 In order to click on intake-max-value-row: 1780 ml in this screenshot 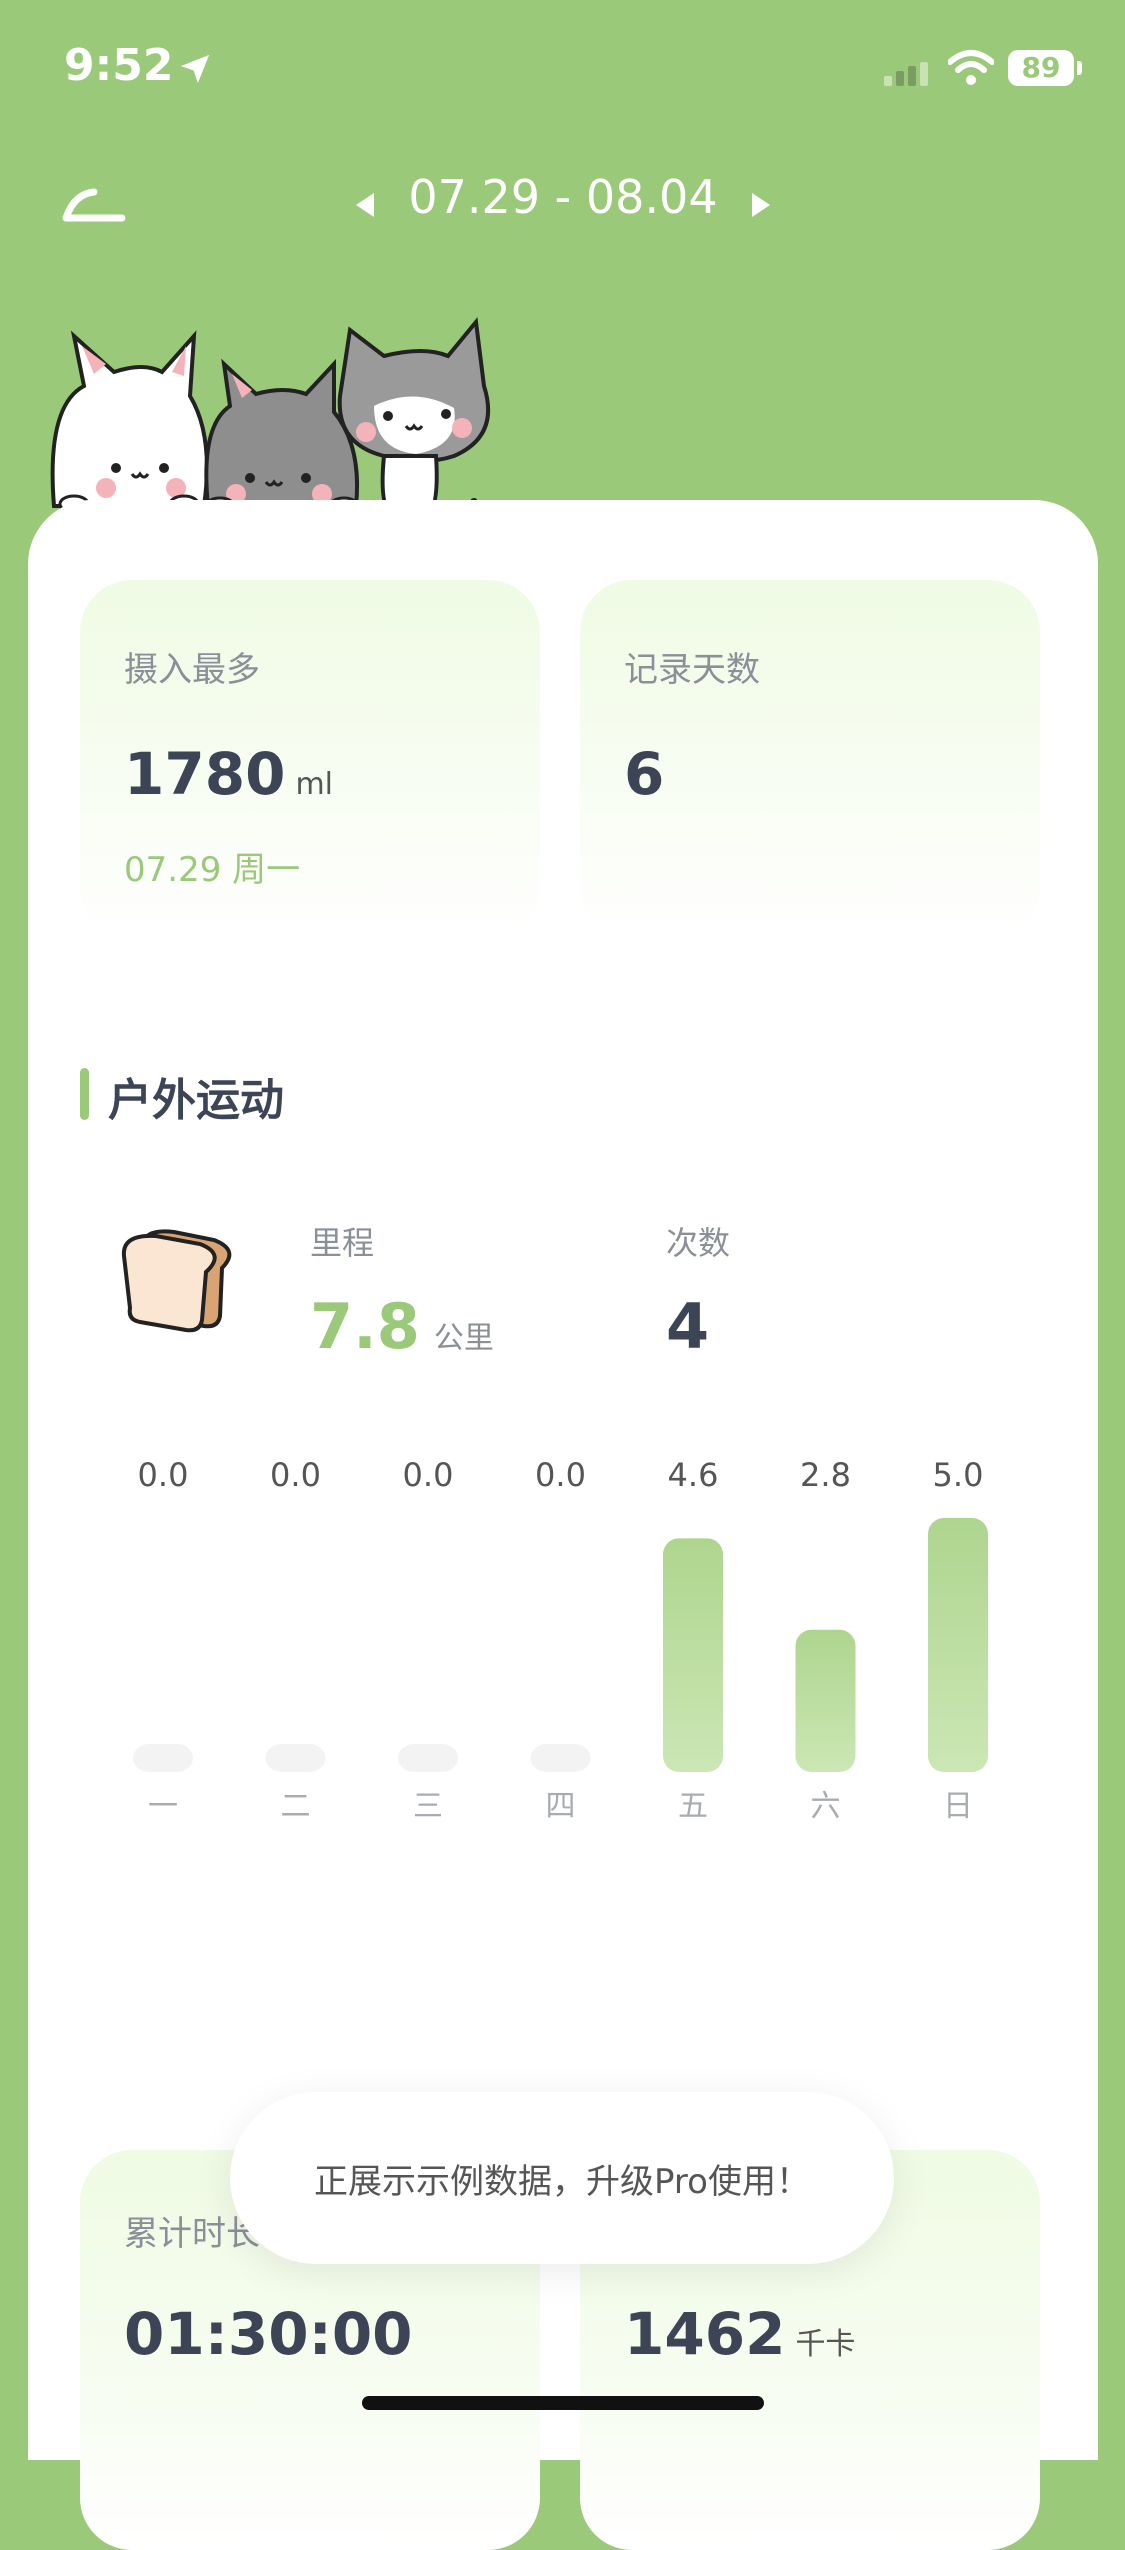, I will do `click(228, 774)`.